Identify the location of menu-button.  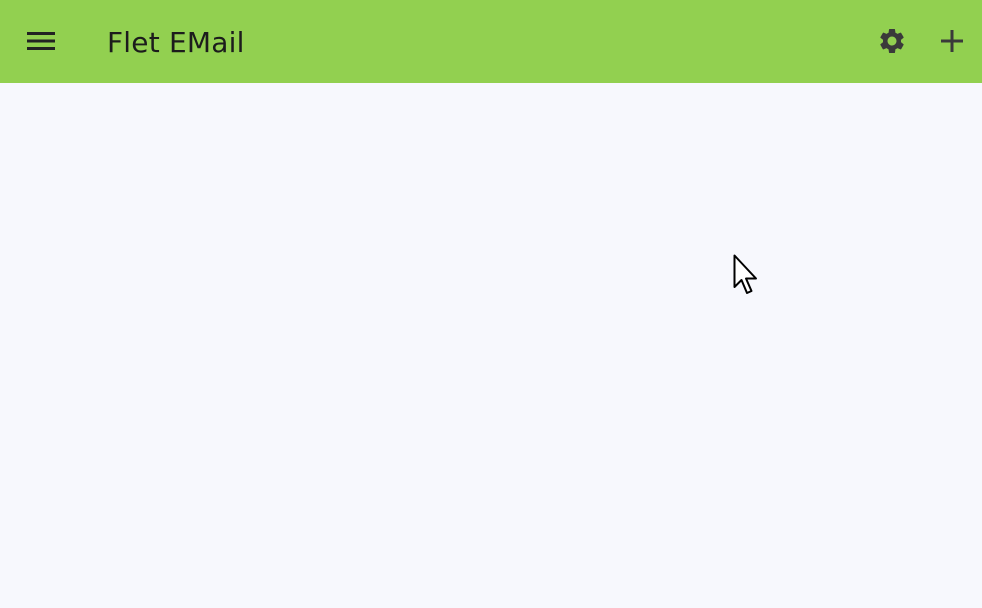
(41, 41).